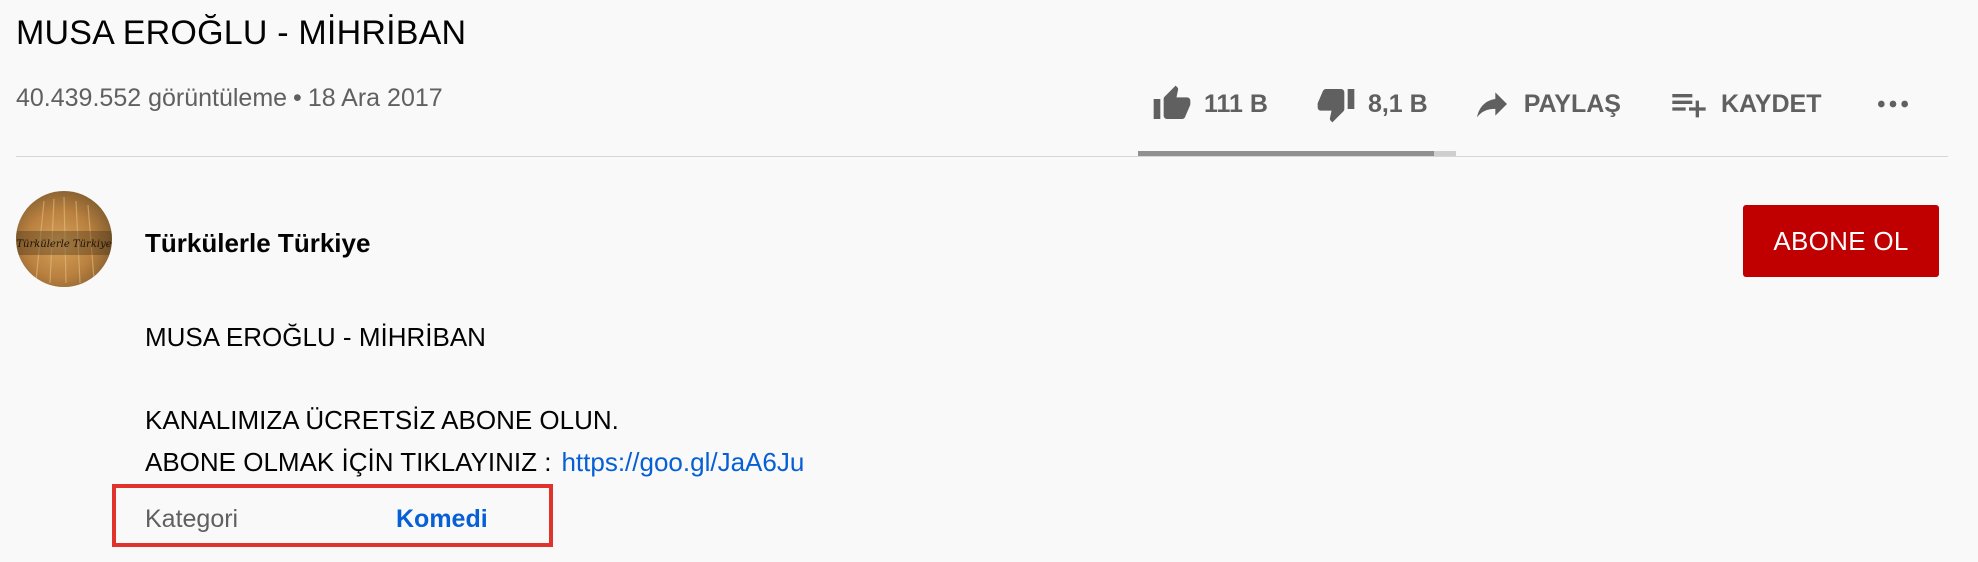  Describe the element at coordinates (1771, 103) in the screenshot. I see `save-label: KAYDET` at that location.